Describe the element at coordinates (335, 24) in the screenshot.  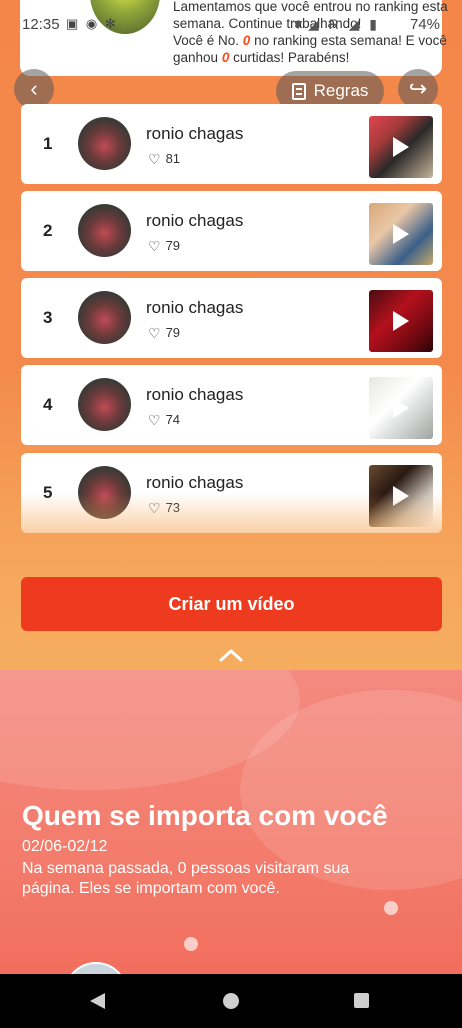
I see `signal-icons: ▼◢ R ◢ ▮` at that location.